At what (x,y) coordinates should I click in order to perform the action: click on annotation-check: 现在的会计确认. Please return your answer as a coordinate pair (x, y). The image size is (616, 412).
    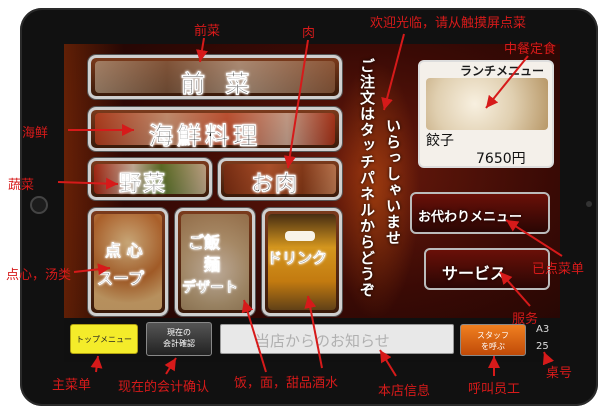
    Looking at the image, I should click on (164, 387).